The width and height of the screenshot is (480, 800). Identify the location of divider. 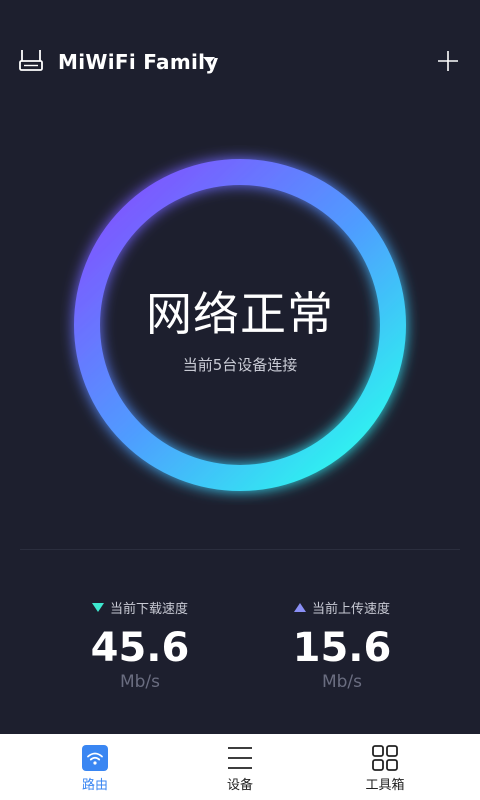
(240, 549).